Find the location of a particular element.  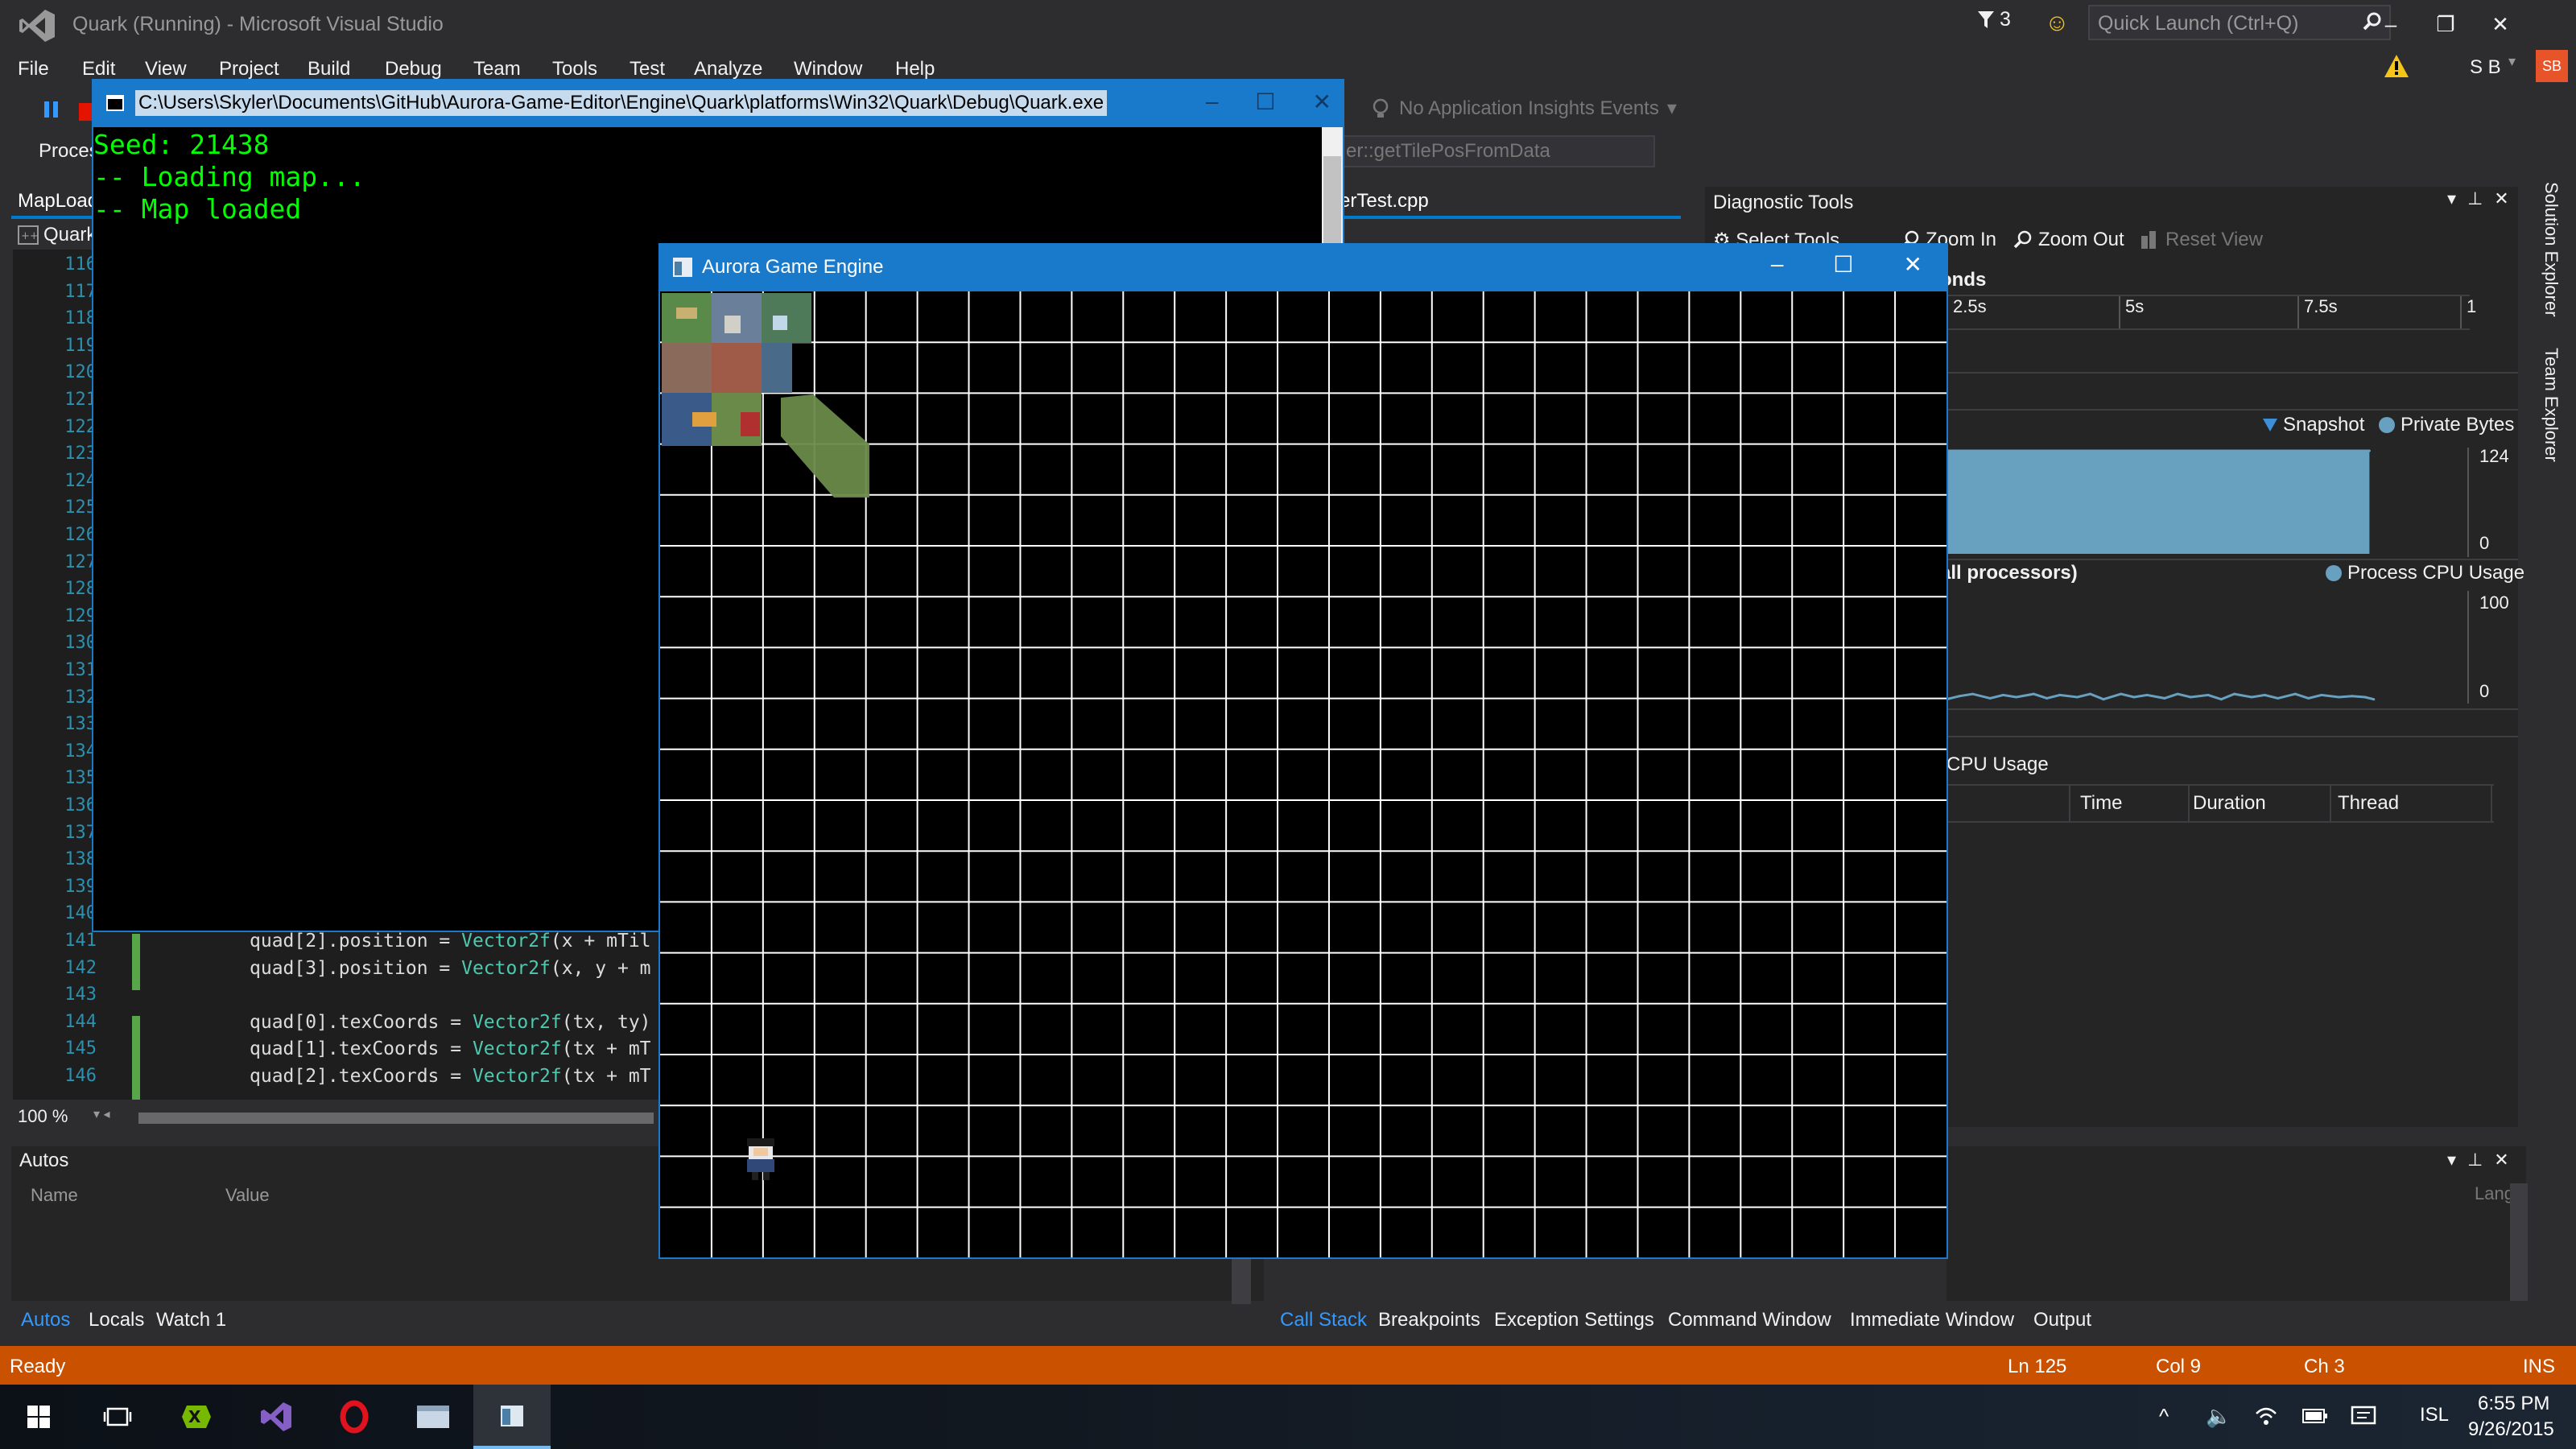

start-icon is located at coordinates (38, 1417).